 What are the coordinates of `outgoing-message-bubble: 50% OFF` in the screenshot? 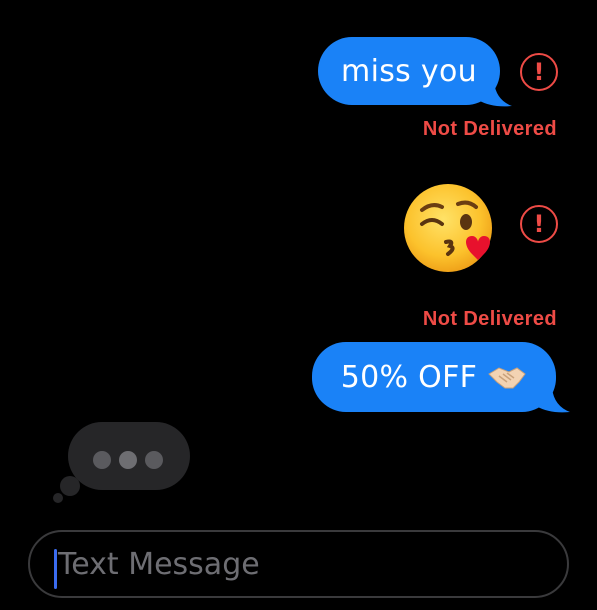 It's located at (434, 377).